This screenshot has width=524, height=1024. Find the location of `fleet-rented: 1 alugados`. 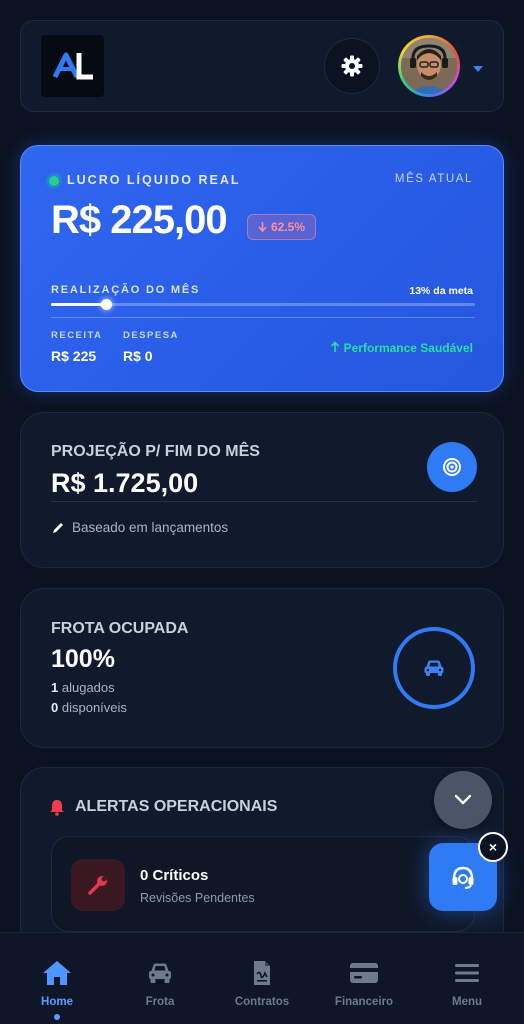

fleet-rented: 1 alugados is located at coordinates (83, 687).